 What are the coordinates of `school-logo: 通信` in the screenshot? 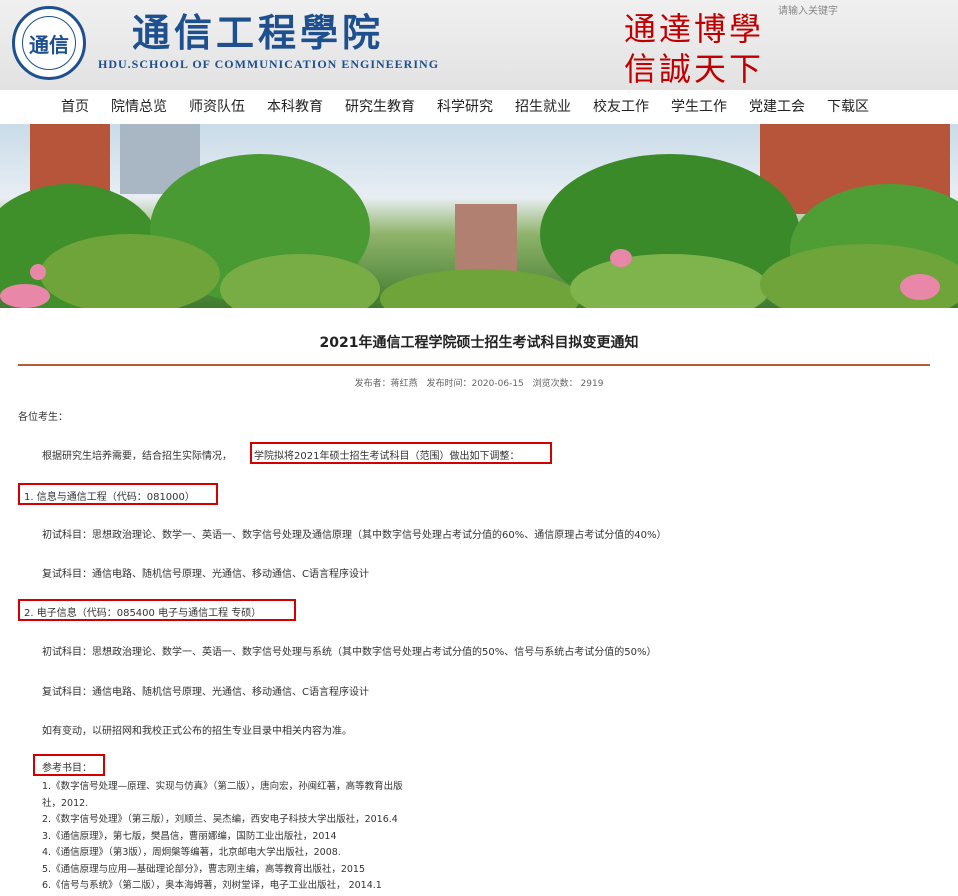 It's located at (49, 43).